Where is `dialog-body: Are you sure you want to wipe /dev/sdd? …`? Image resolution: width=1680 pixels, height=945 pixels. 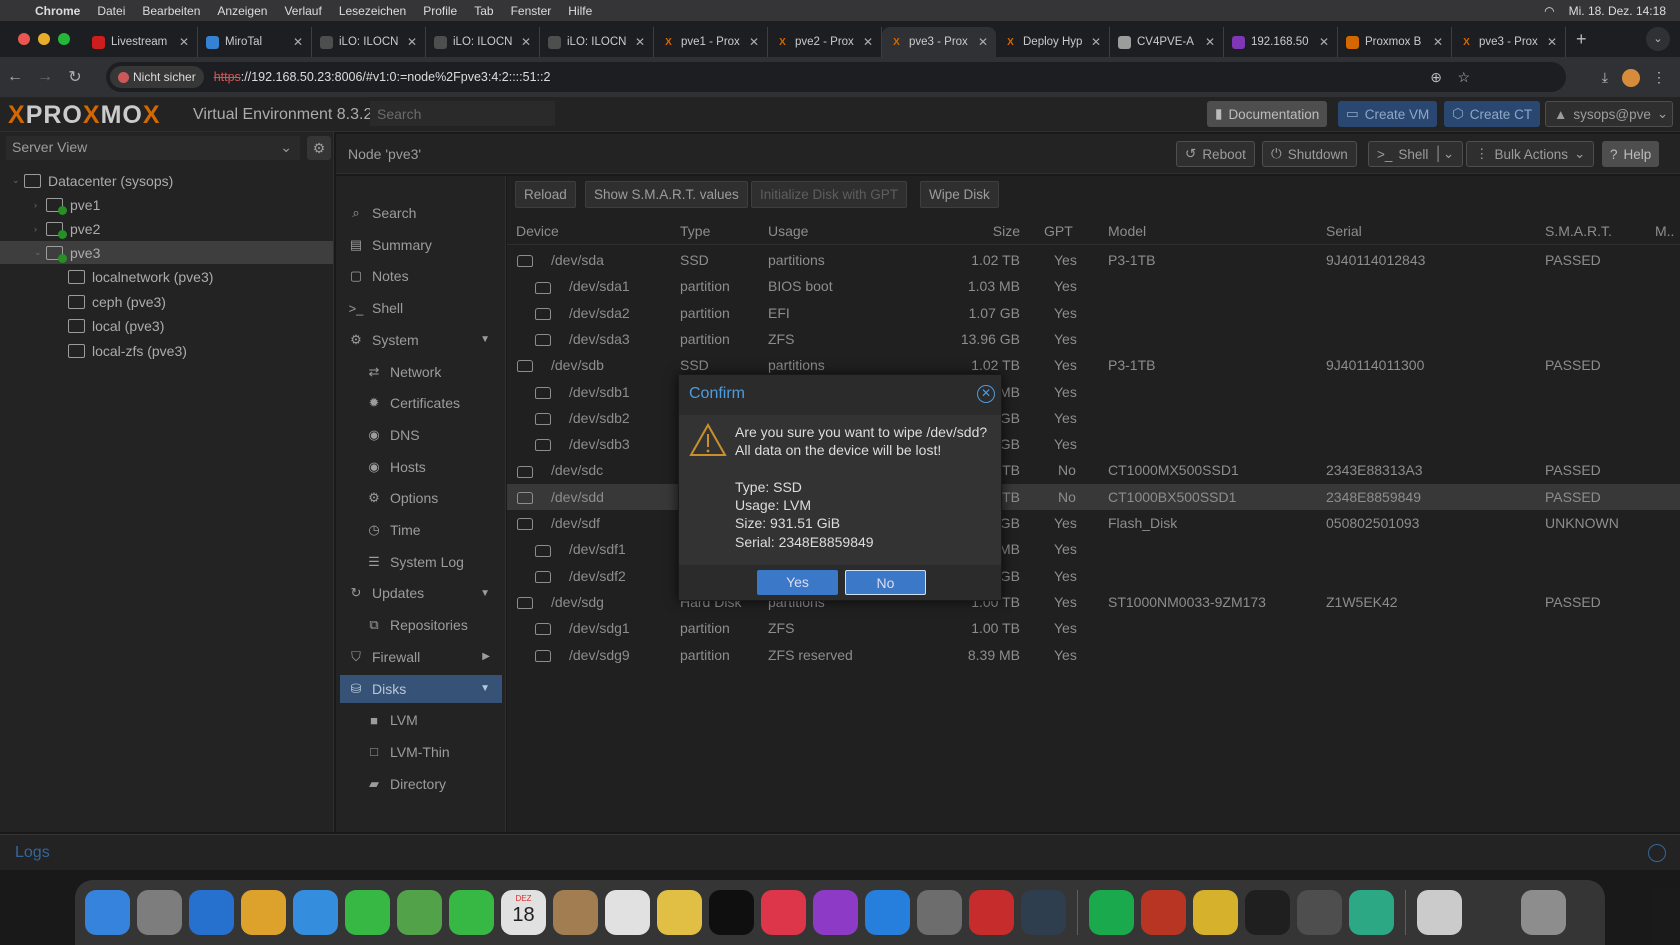
dialog-body: Are you sure you want to wipe /dev/sdd? … is located at coordinates (840, 490).